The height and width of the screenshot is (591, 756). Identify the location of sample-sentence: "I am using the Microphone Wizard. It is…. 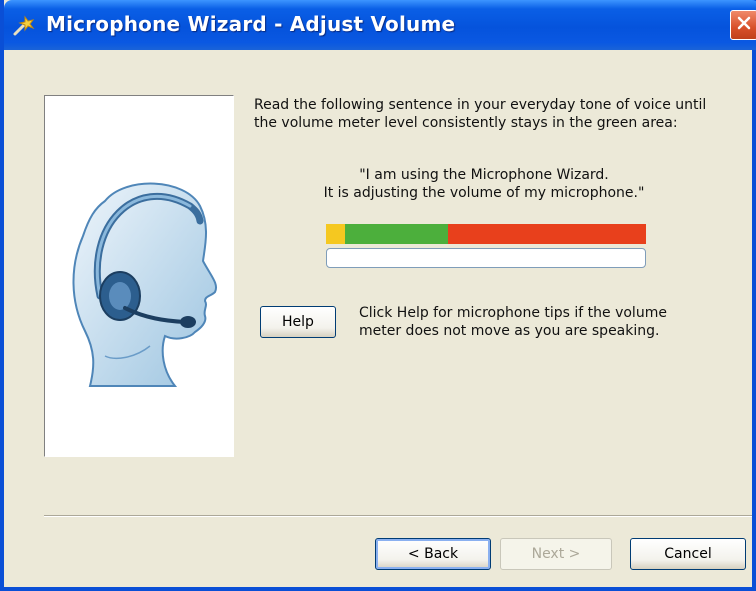
(484, 184).